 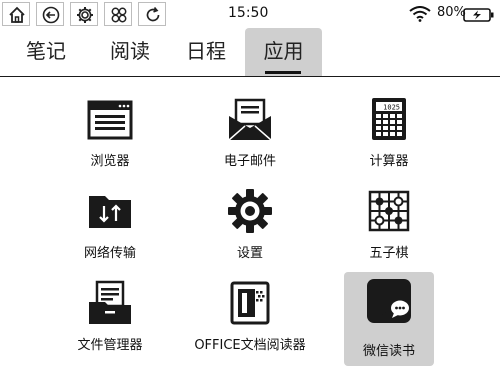 What do you see at coordinates (420, 14) in the screenshot?
I see `wifi-icon` at bounding box center [420, 14].